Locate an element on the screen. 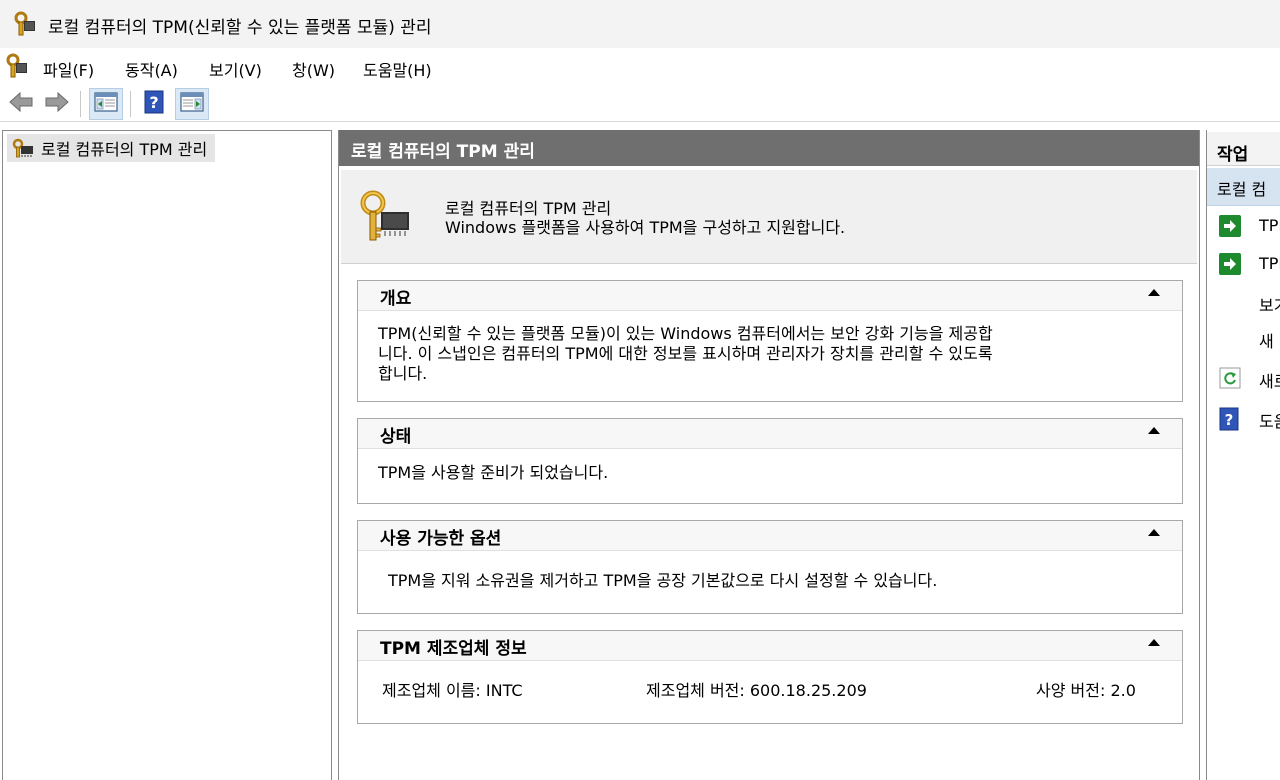  menu-help: 도움말(H) is located at coordinates (397, 69).